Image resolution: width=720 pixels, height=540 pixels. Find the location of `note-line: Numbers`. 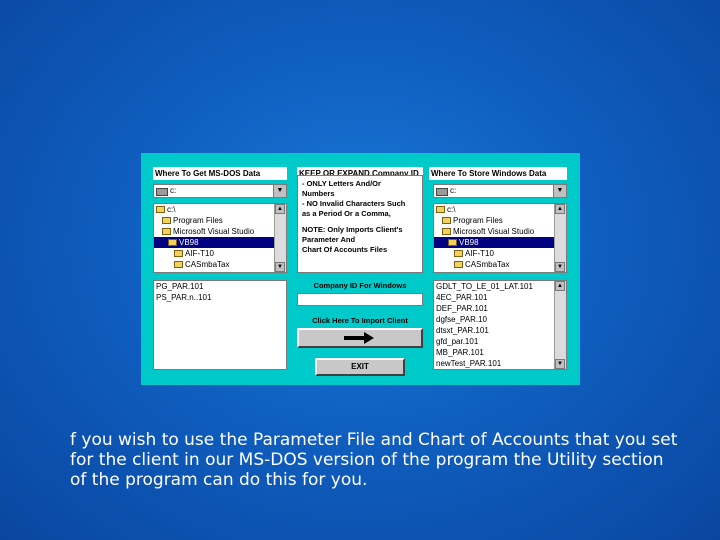

note-line: Numbers is located at coordinates (318, 193).